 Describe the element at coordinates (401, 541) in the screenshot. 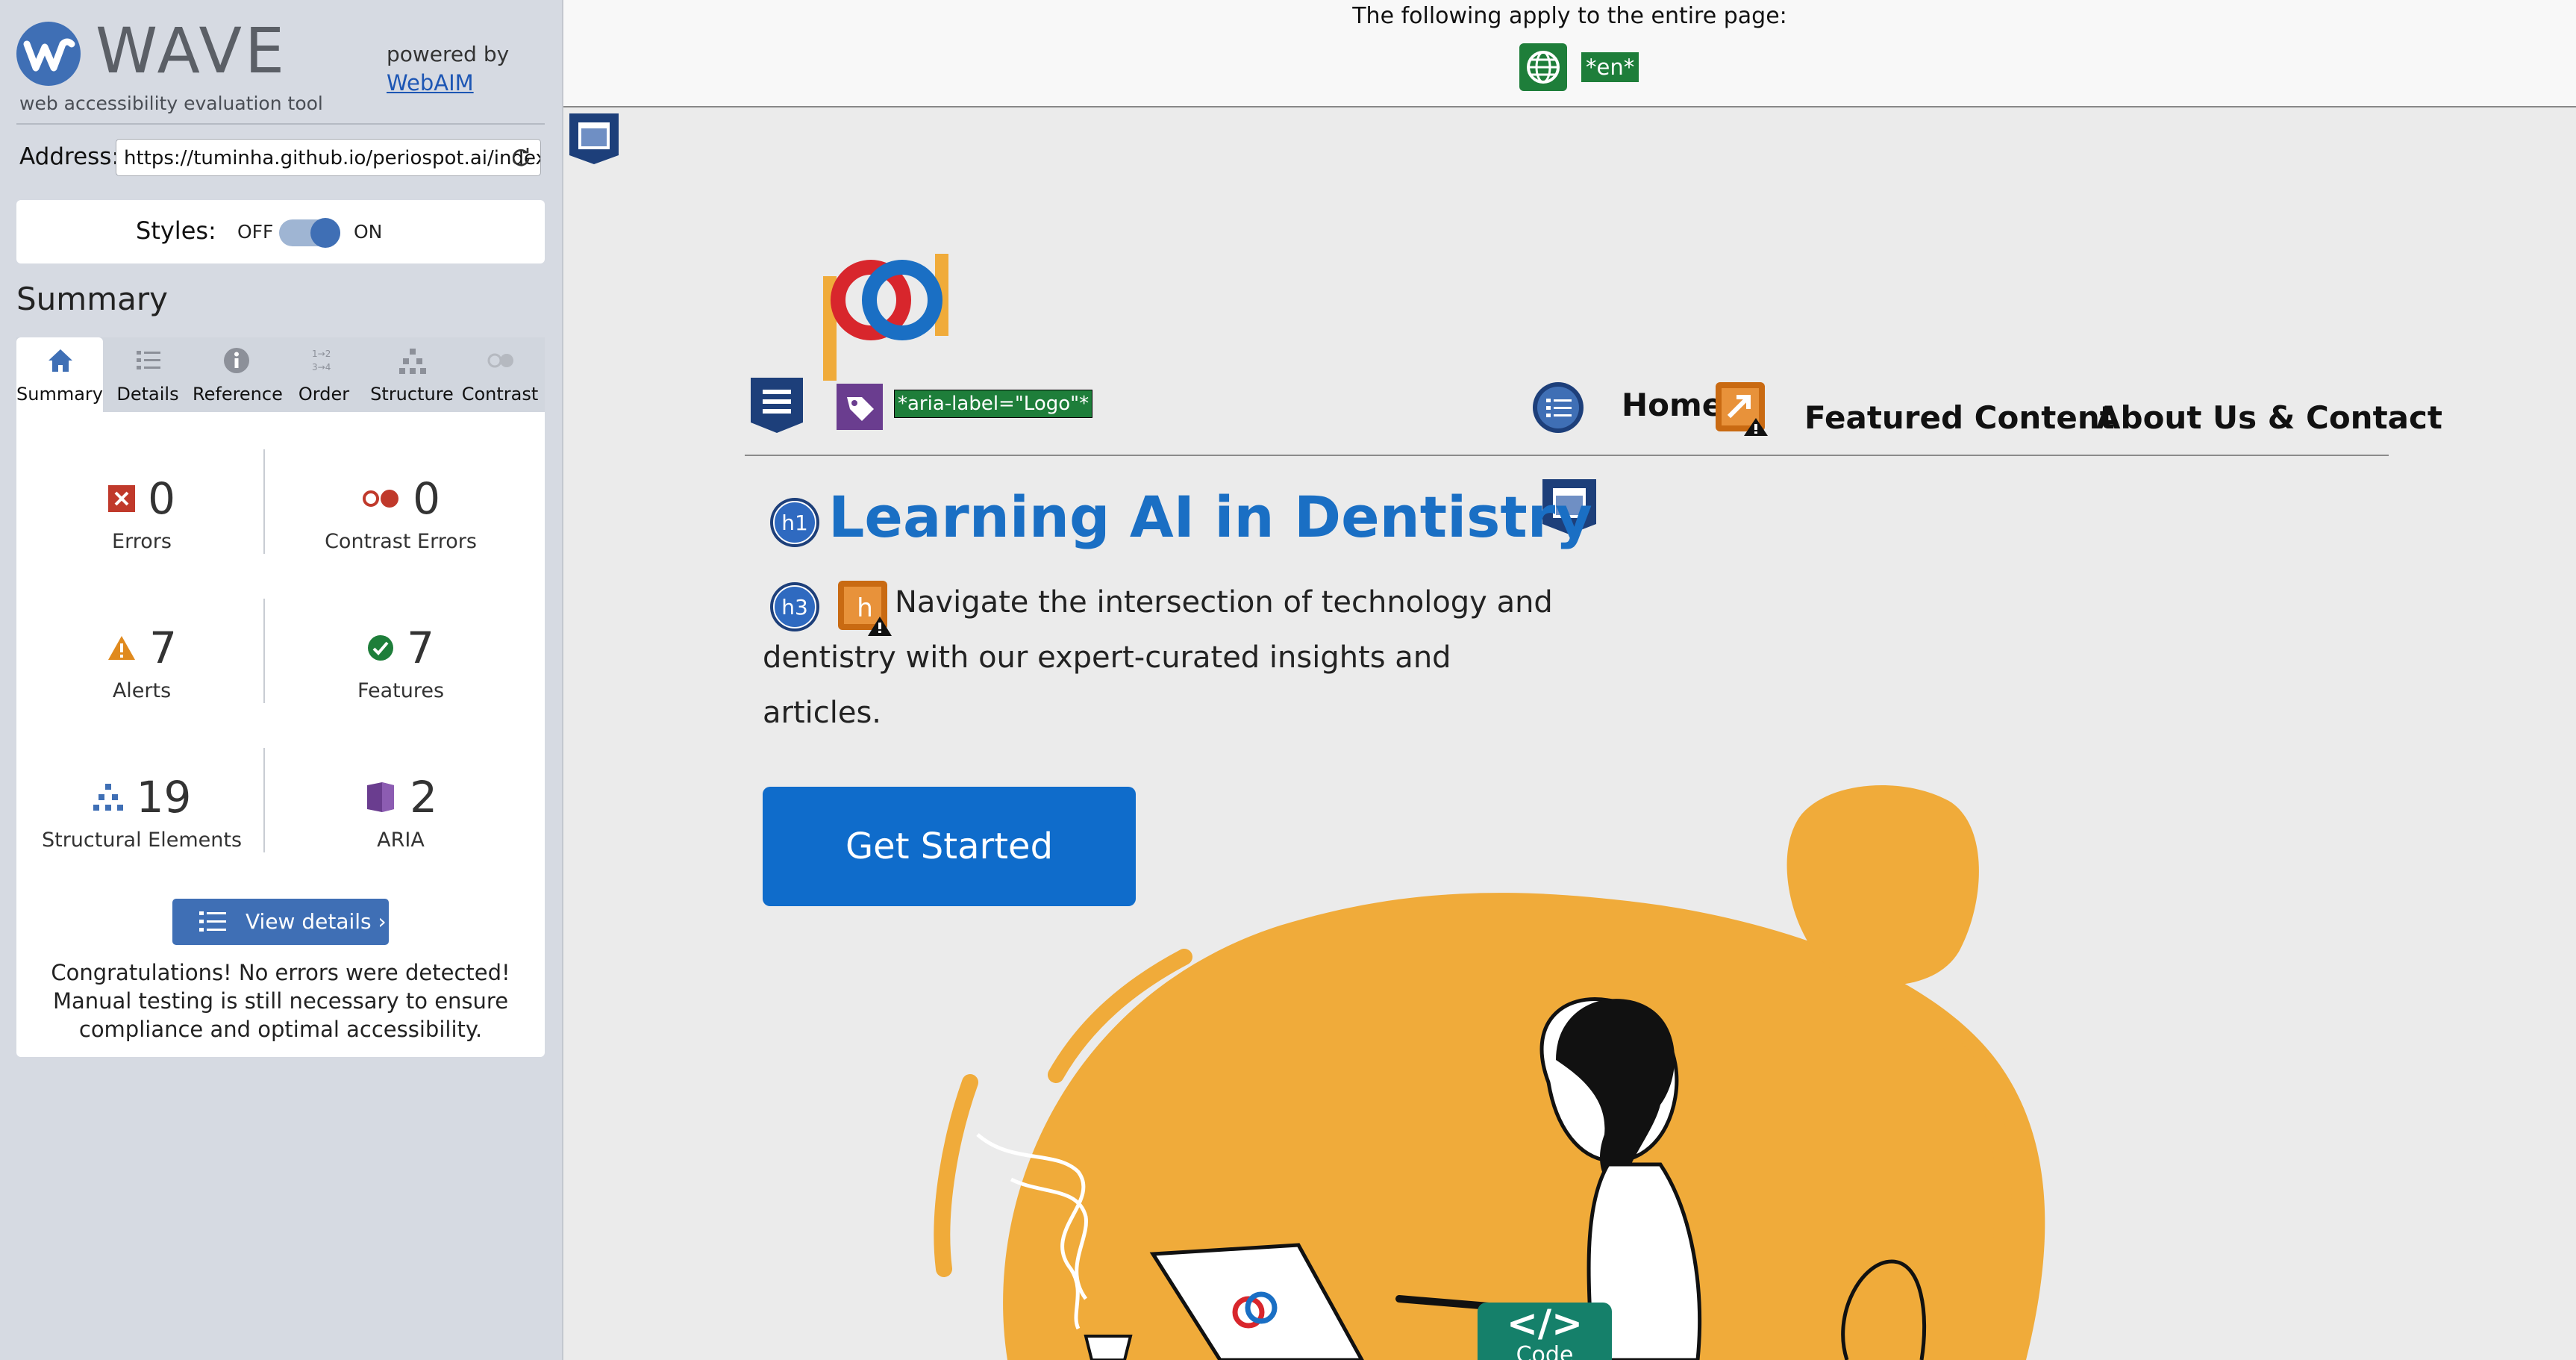

I see `contrast-errors-label: Contrast Errors` at that location.